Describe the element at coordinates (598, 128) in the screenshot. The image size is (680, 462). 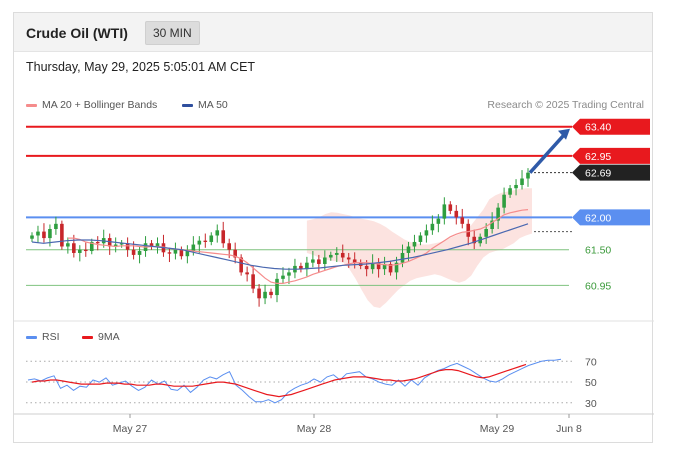
I see `level-label-resistance-0: 63.40` at that location.